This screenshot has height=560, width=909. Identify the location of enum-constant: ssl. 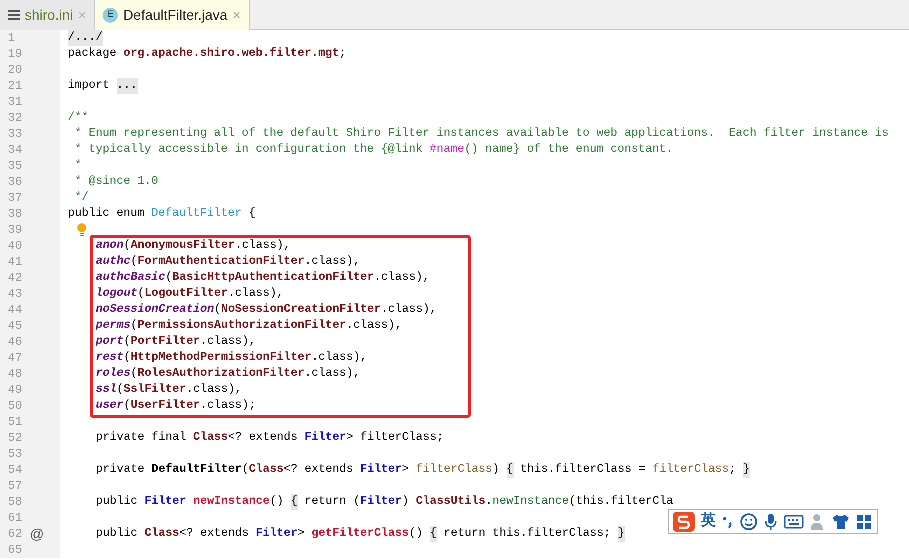
(106, 390).